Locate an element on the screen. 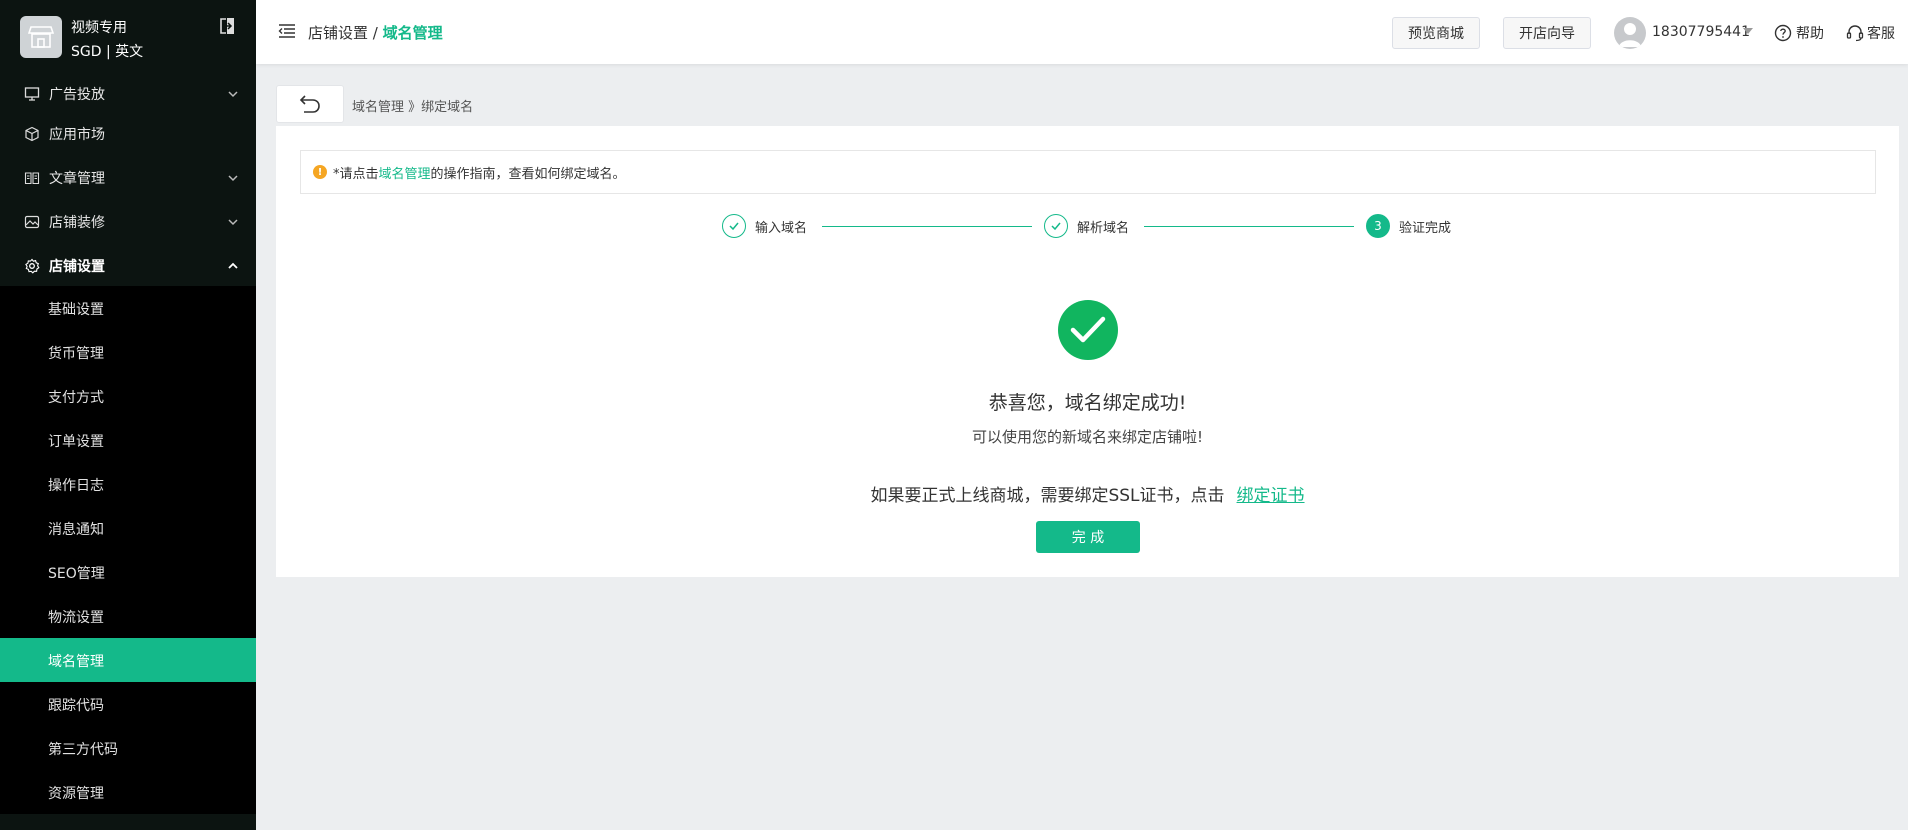  step-label: 解析域名 is located at coordinates (1103, 228).